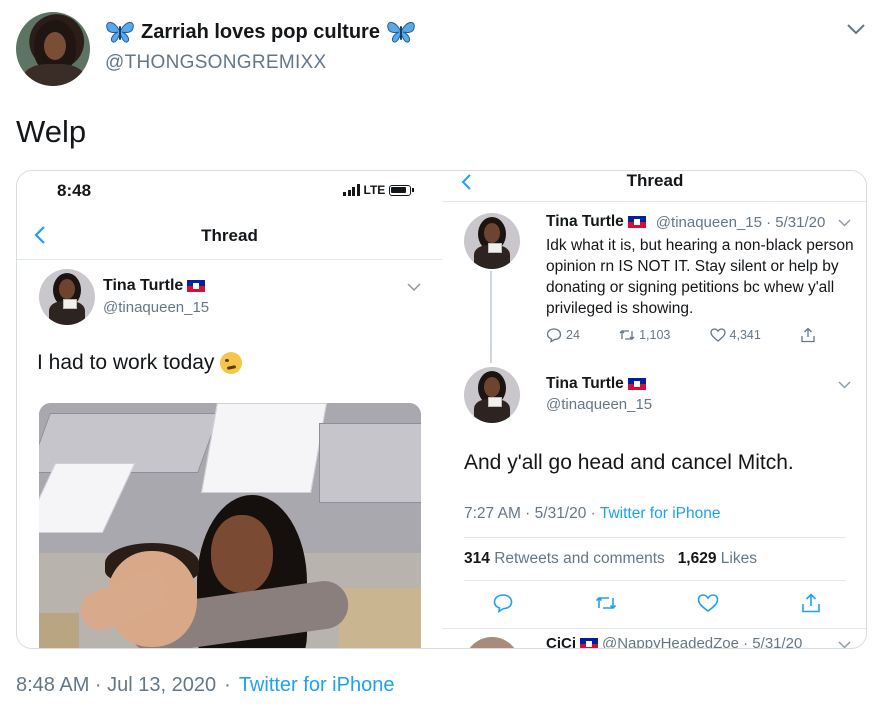 The image size is (882, 714). I want to click on tweet-source-link: Twitter for iPhone, so click(317, 685).